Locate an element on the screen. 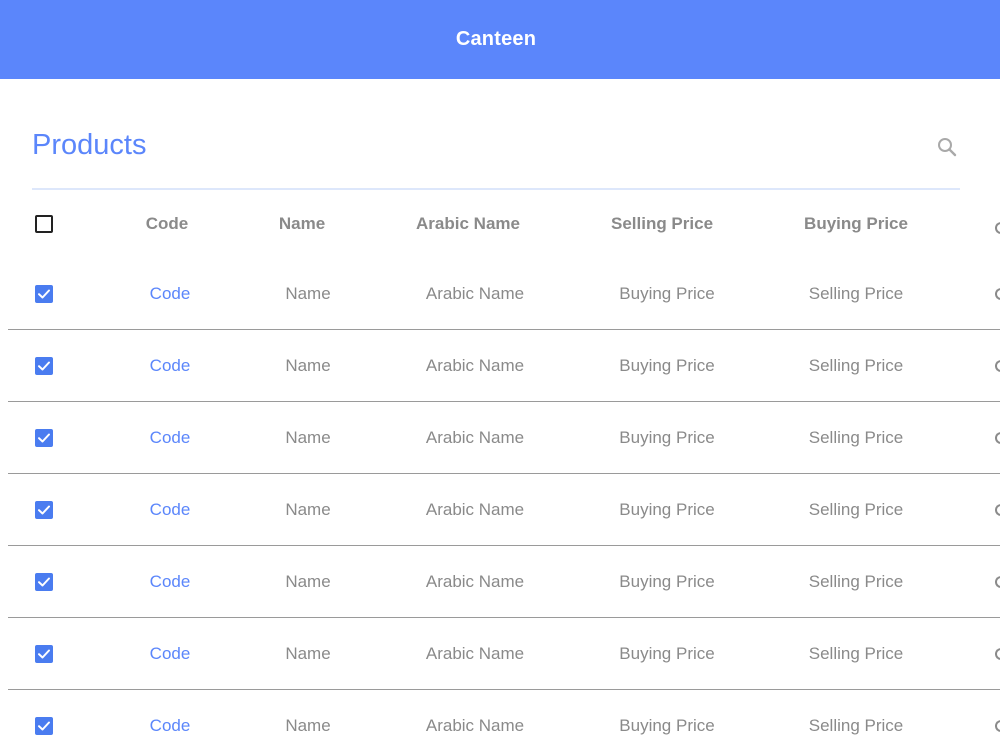 Image resolution: width=1000 pixels, height=750 pixels. search-button is located at coordinates (947, 147).